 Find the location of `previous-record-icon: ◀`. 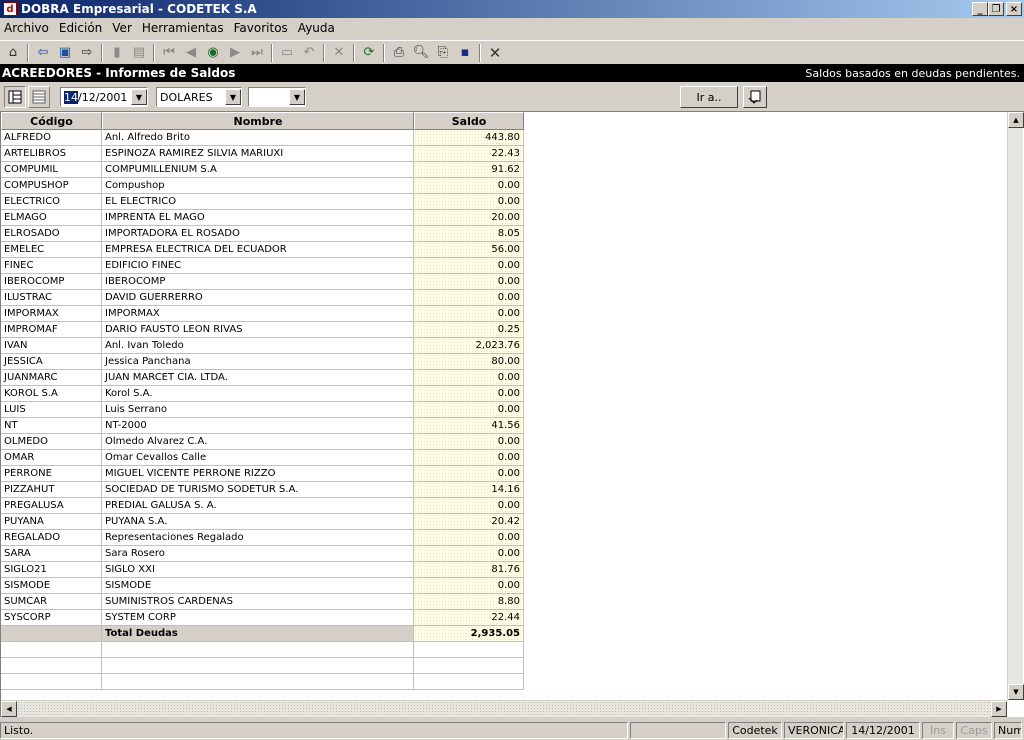

previous-record-icon: ◀ is located at coordinates (191, 53).